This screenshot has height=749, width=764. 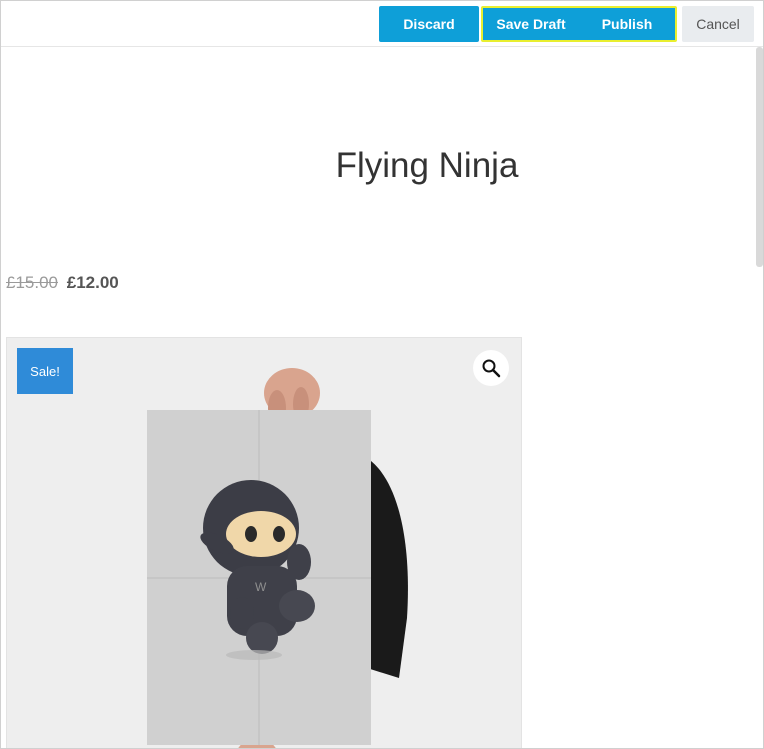 What do you see at coordinates (627, 24) in the screenshot?
I see `publish-button: Publish` at bounding box center [627, 24].